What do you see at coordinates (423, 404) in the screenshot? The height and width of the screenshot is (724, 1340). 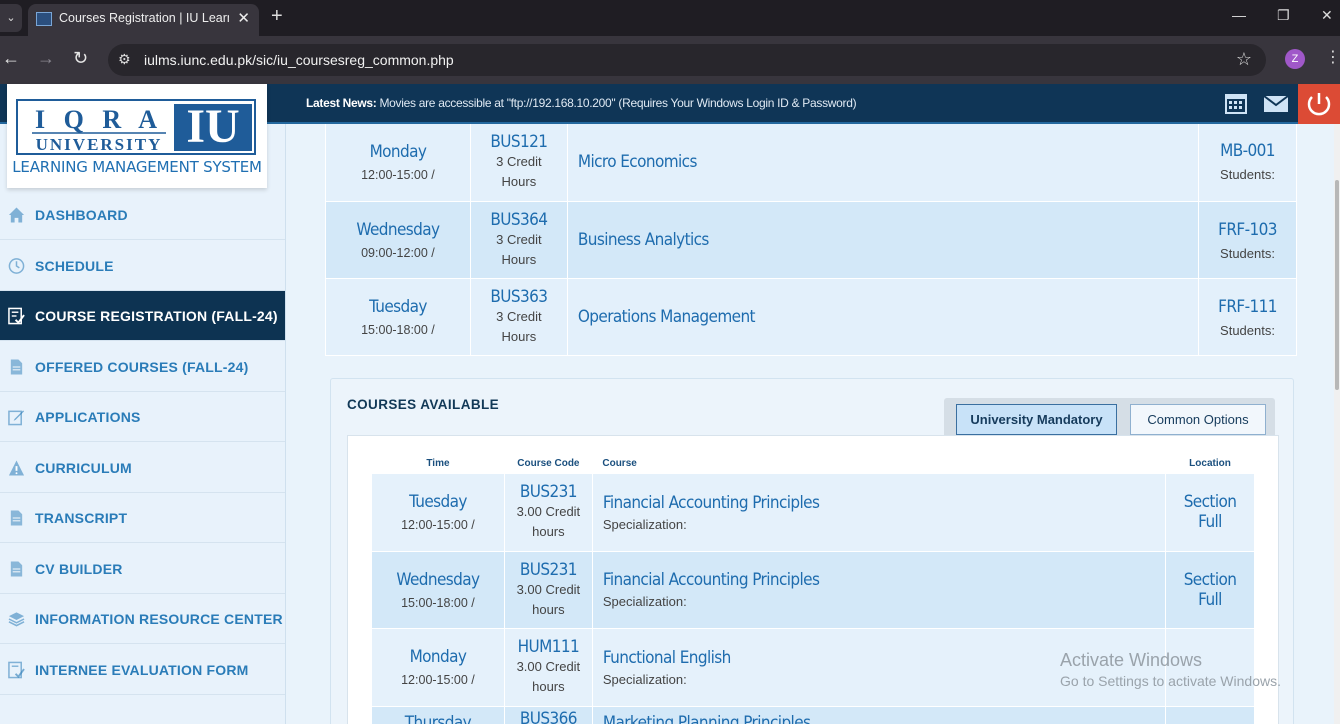 I see `panel-title: COURSES AVAILABLE` at bounding box center [423, 404].